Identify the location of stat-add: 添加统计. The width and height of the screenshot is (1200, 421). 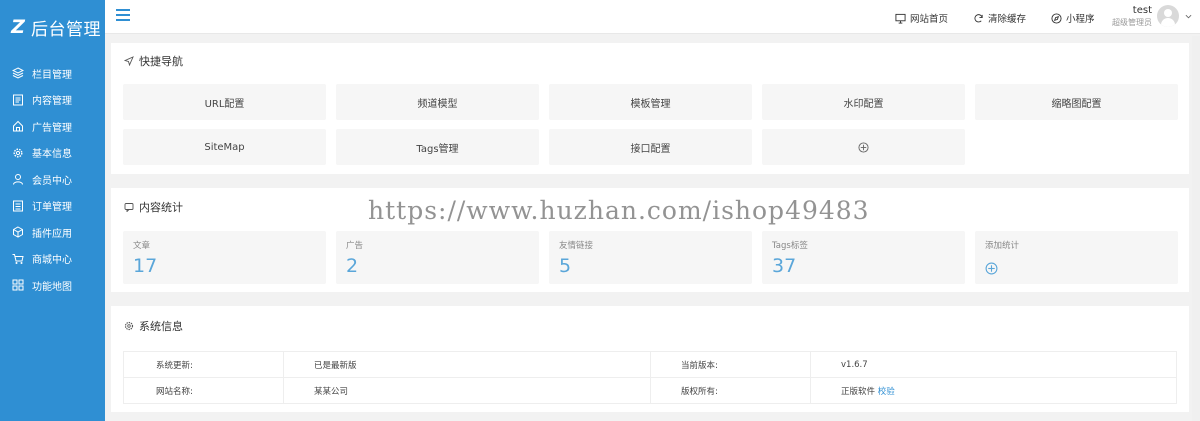
(1076, 257).